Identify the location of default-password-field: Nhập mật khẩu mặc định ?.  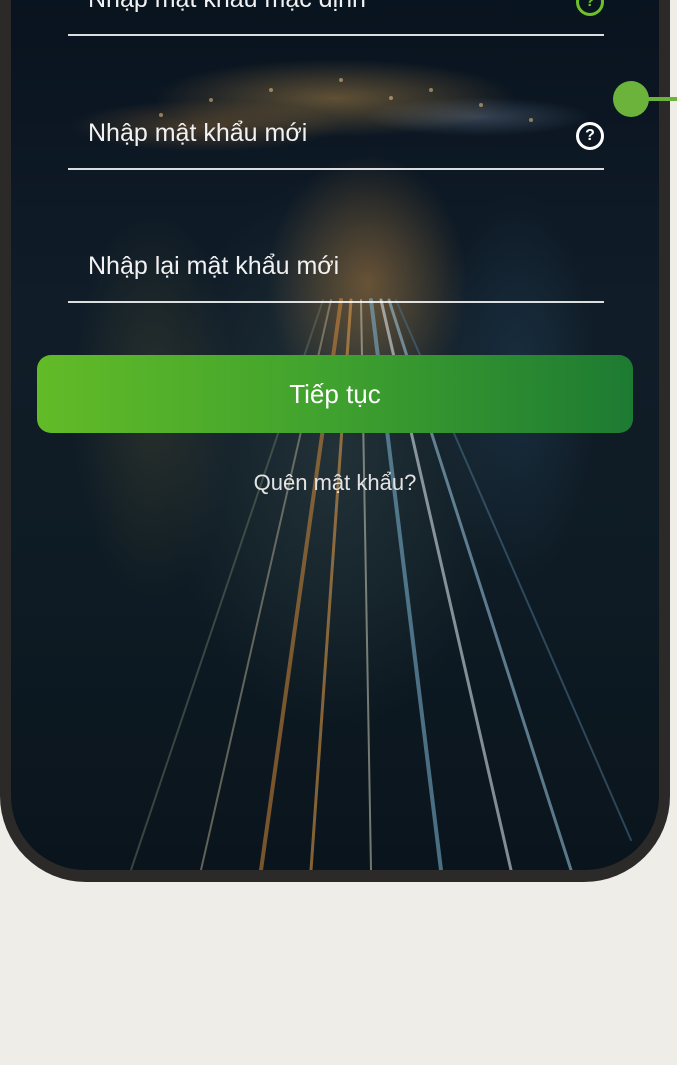
(336, 18).